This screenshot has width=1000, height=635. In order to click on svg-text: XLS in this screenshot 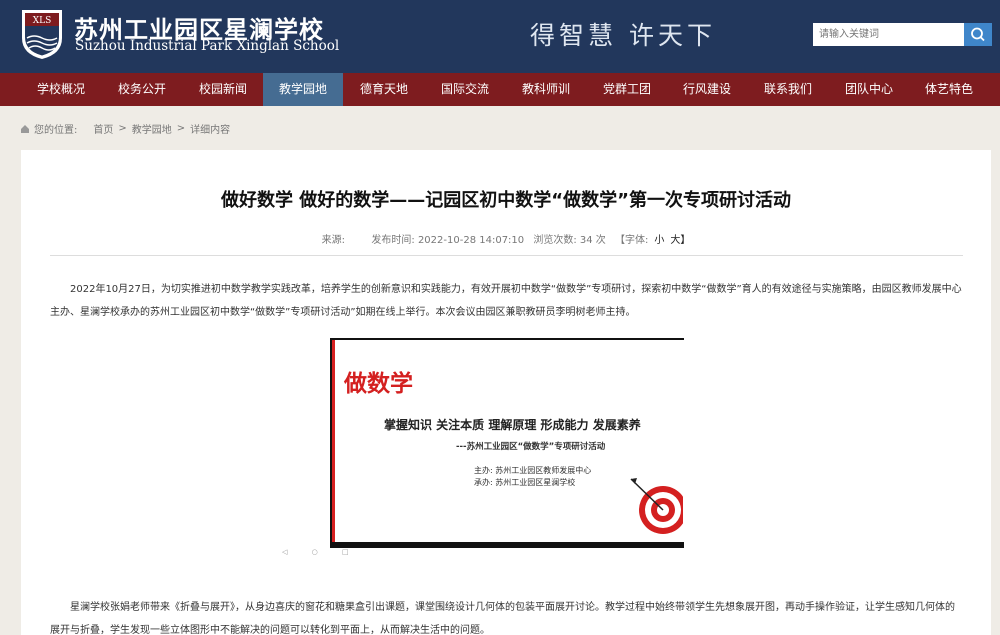, I will do `click(42, 21)`.